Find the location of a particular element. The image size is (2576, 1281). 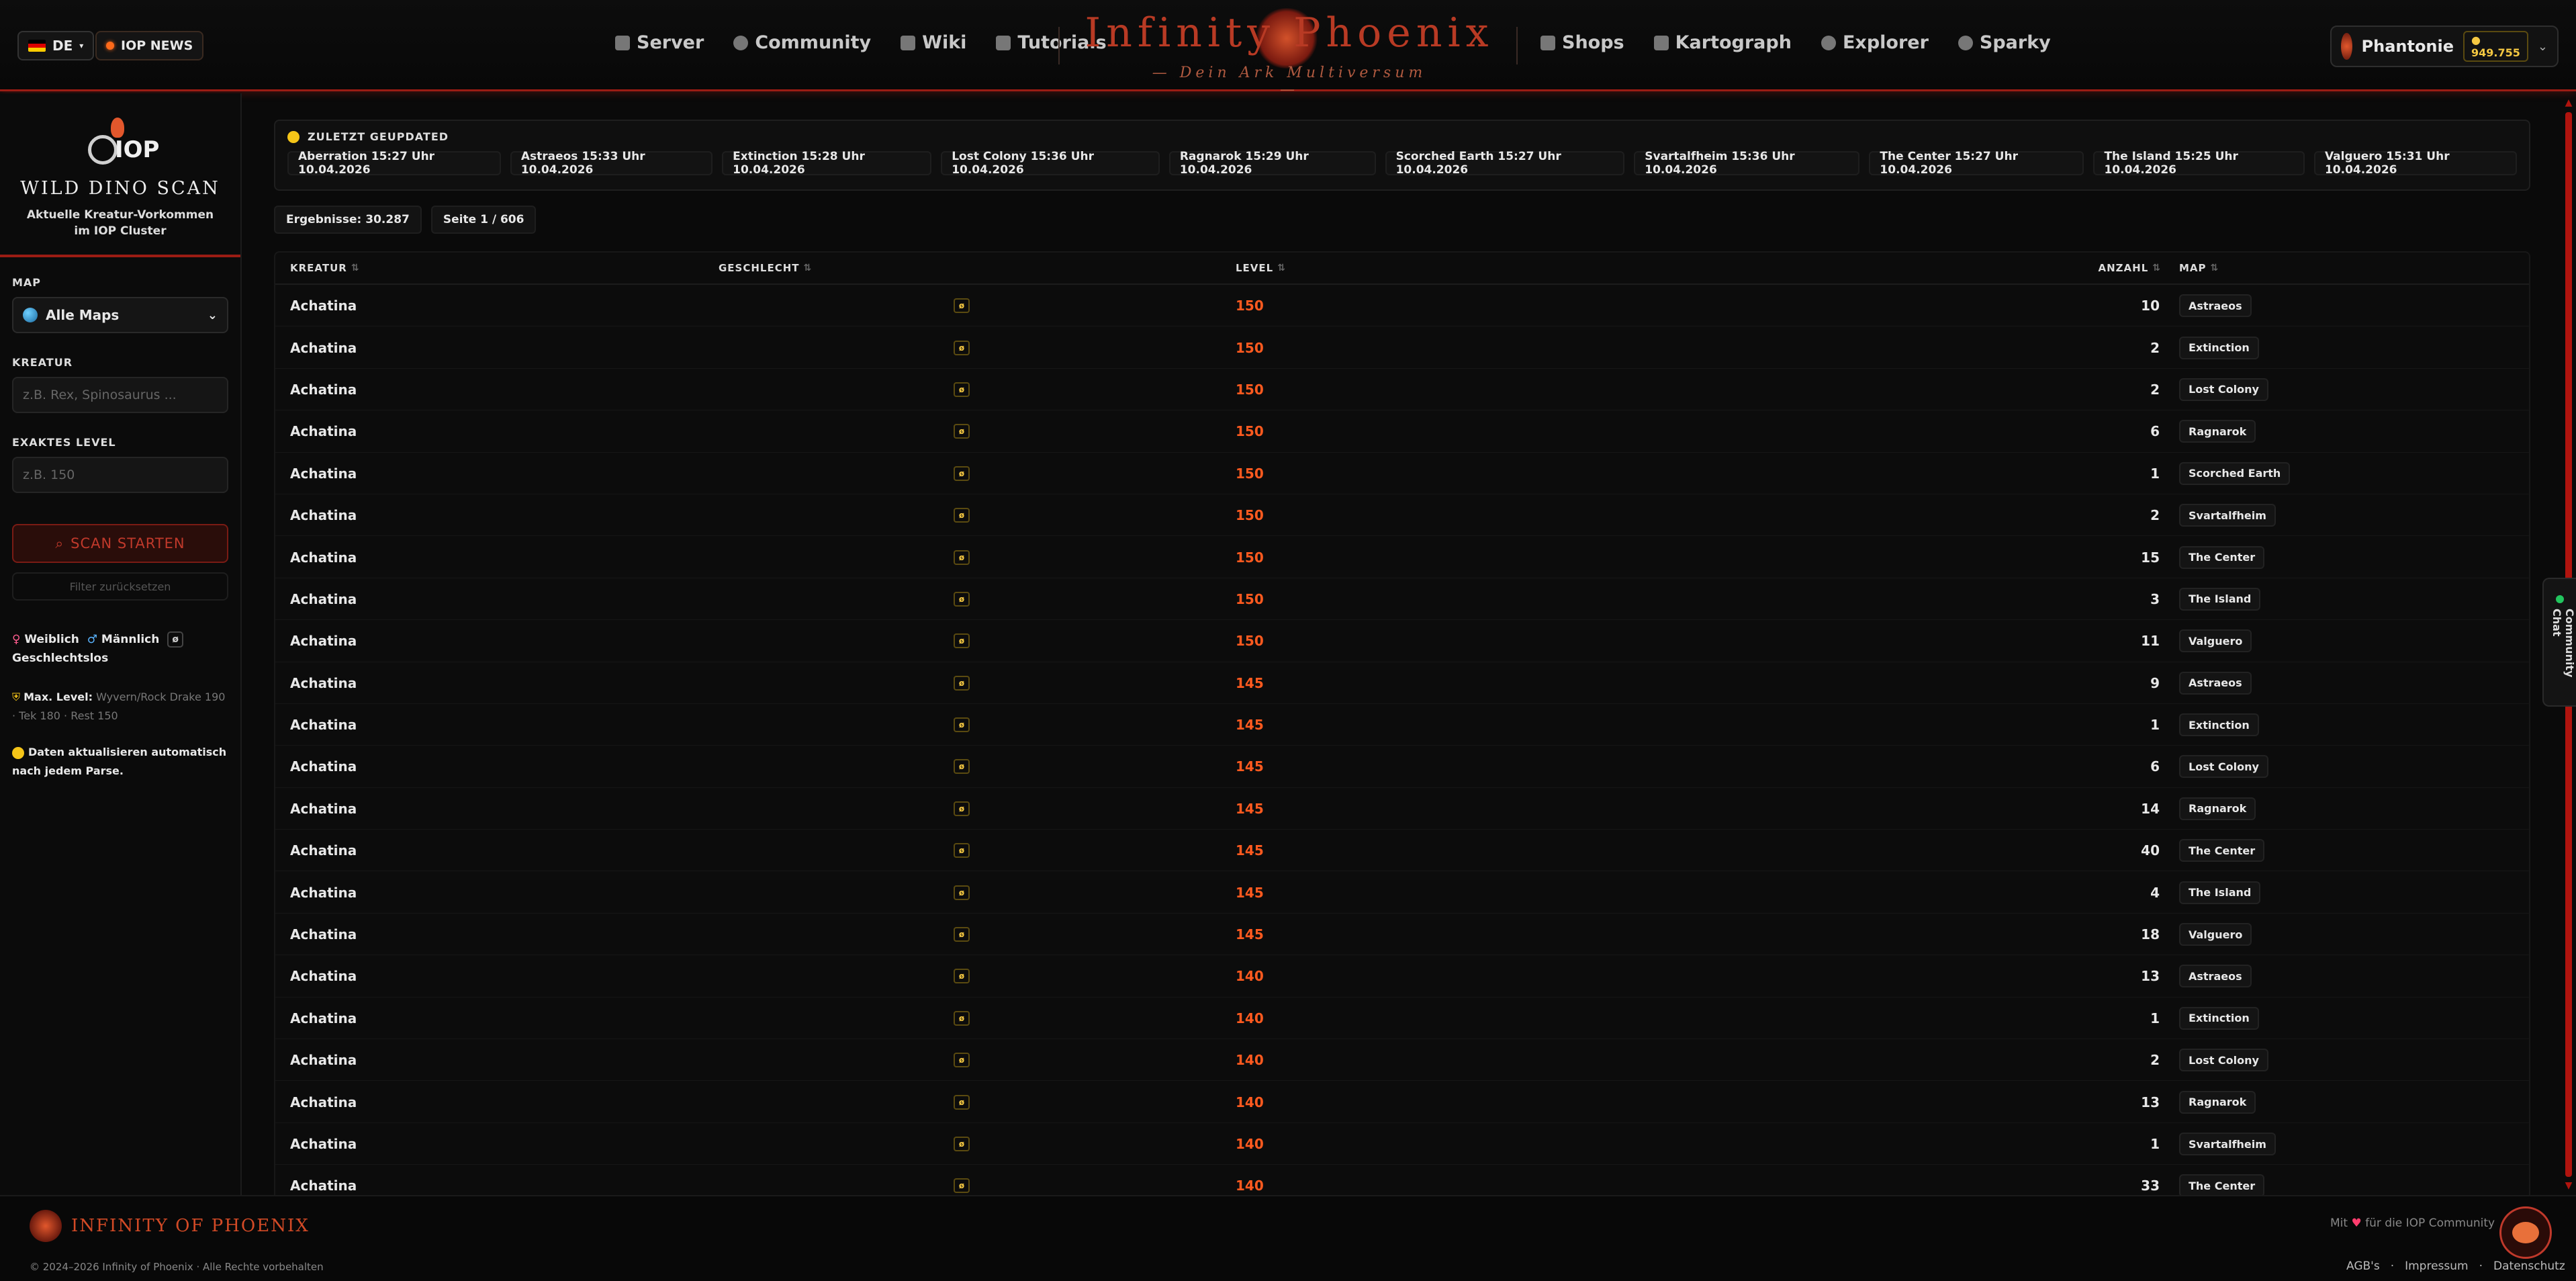

count-value: 15 is located at coordinates (2150, 557).